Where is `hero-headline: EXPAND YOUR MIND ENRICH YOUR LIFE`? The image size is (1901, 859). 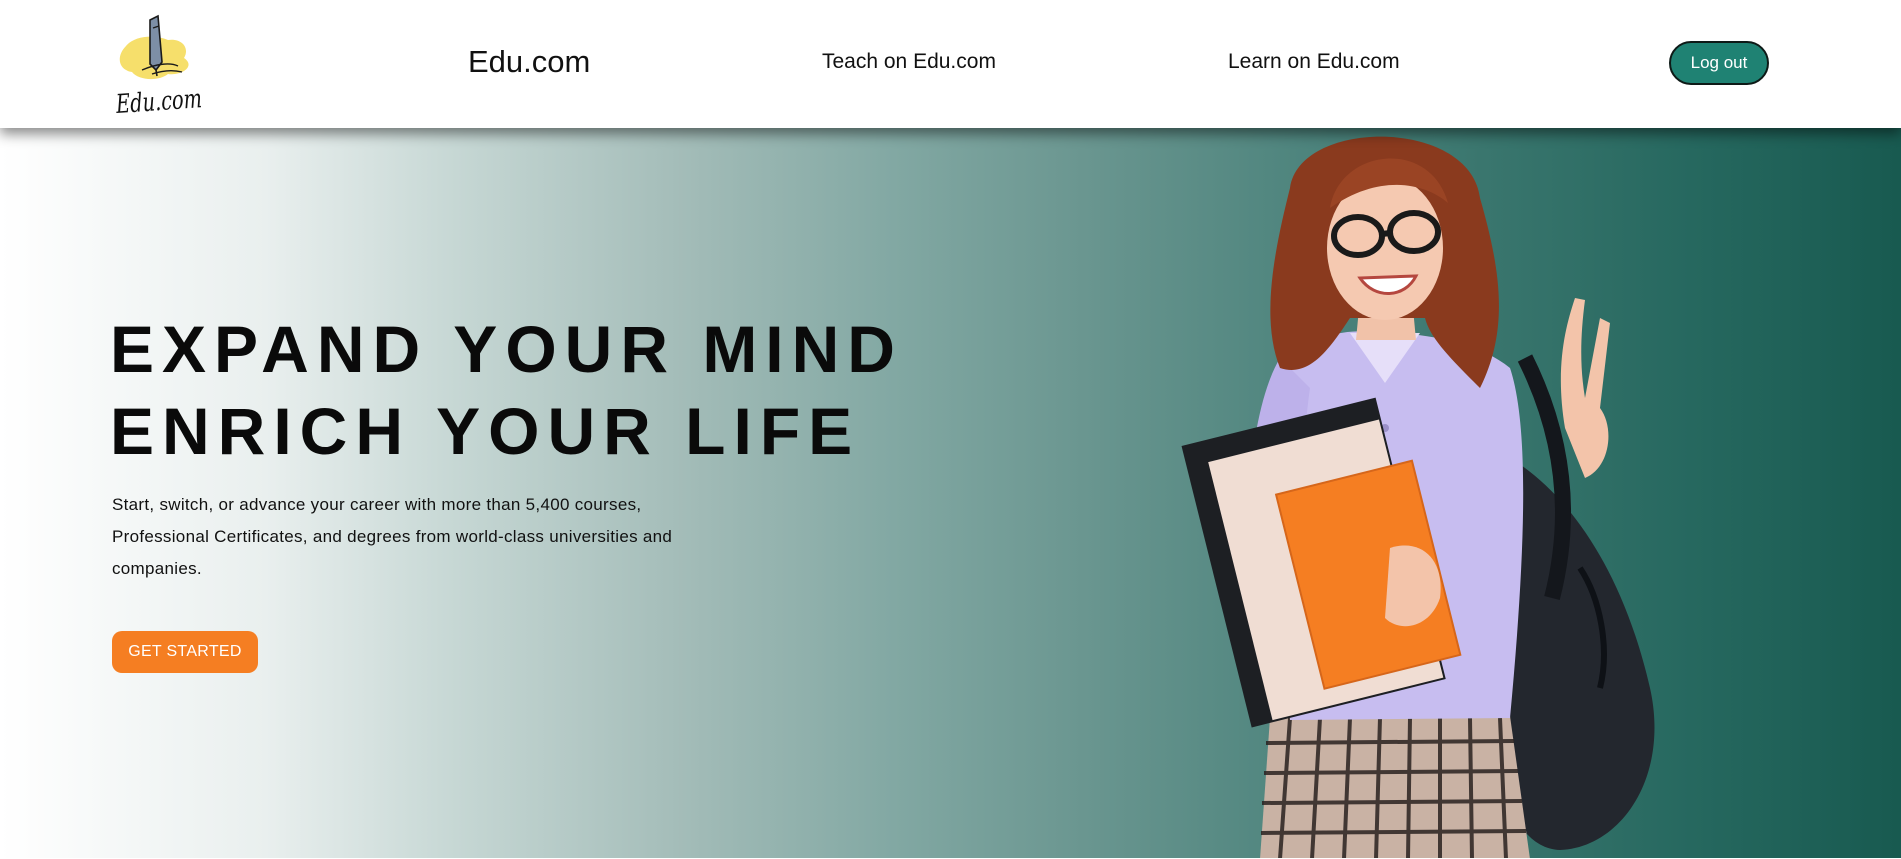
hero-headline: EXPAND YOUR MIND ENRICH YOUR LIFE is located at coordinates (506, 390).